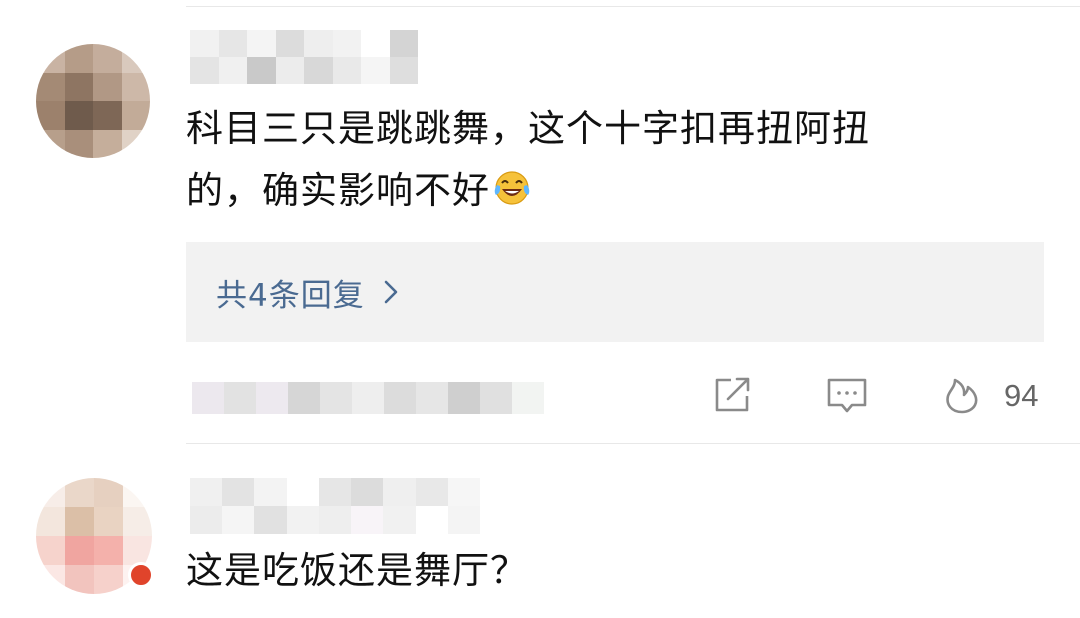 The width and height of the screenshot is (1080, 618). I want to click on comment-actions: 94, so click(540, 395).